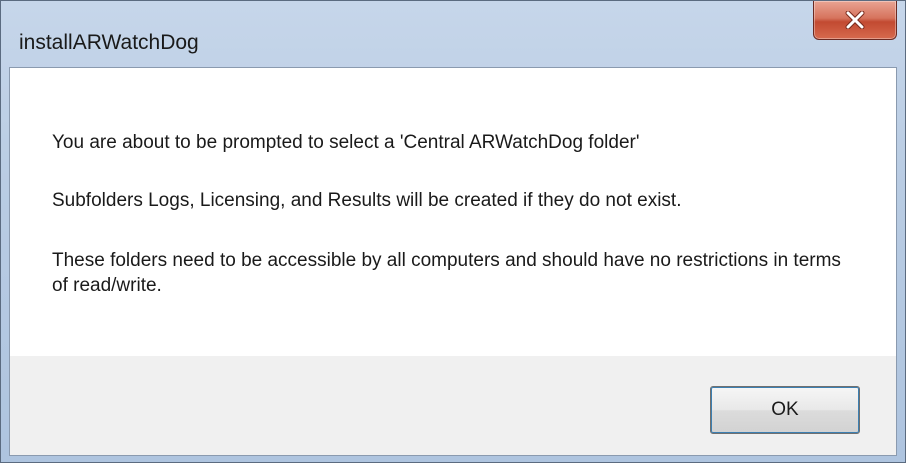 Image resolution: width=906 pixels, height=463 pixels. What do you see at coordinates (453, 33) in the screenshot?
I see `title-bar: installARWatchDog` at bounding box center [453, 33].